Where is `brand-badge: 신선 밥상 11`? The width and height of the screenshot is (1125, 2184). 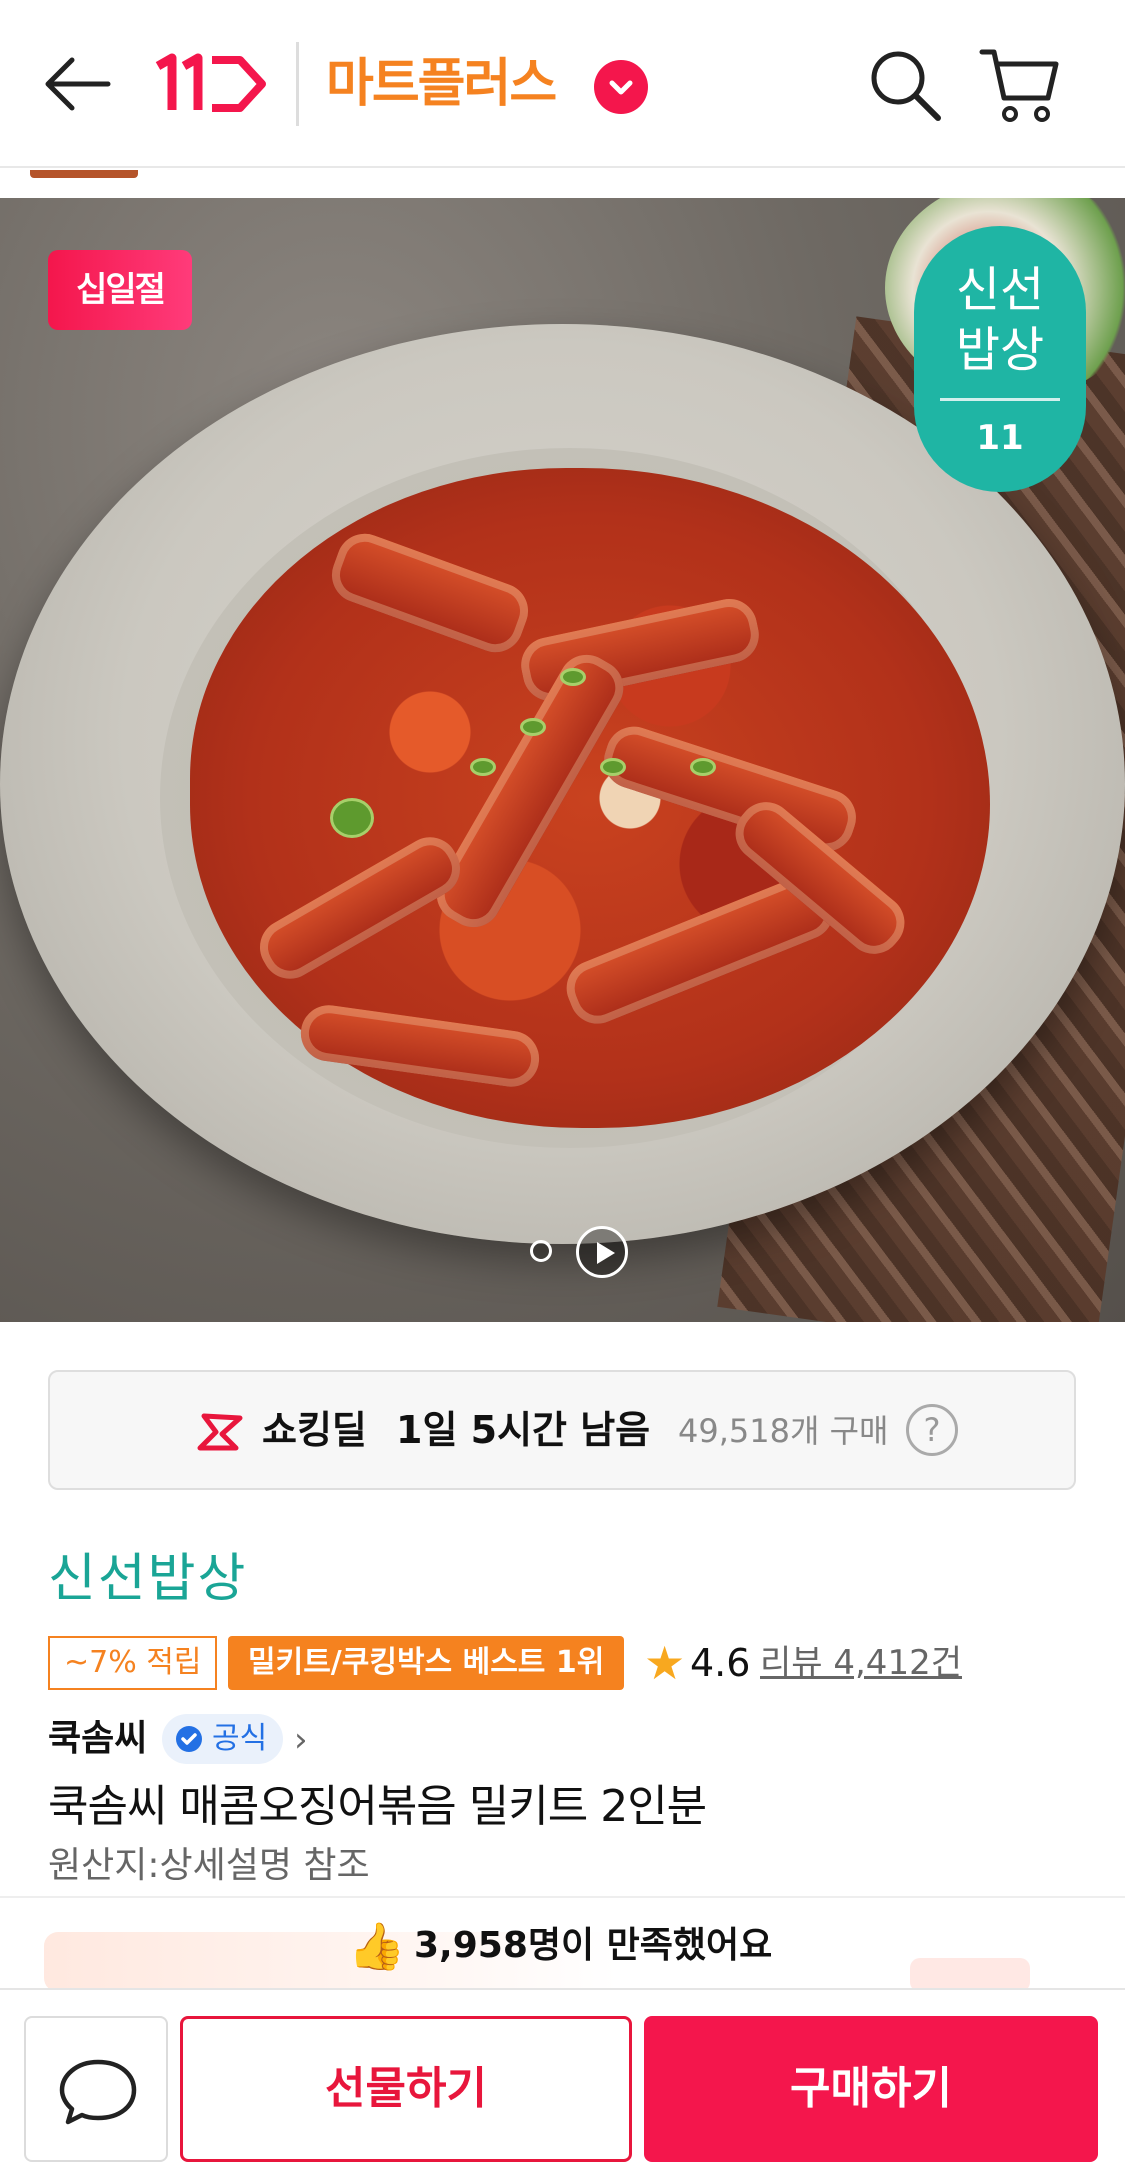 brand-badge: 신선 밥상 11 is located at coordinates (1000, 359).